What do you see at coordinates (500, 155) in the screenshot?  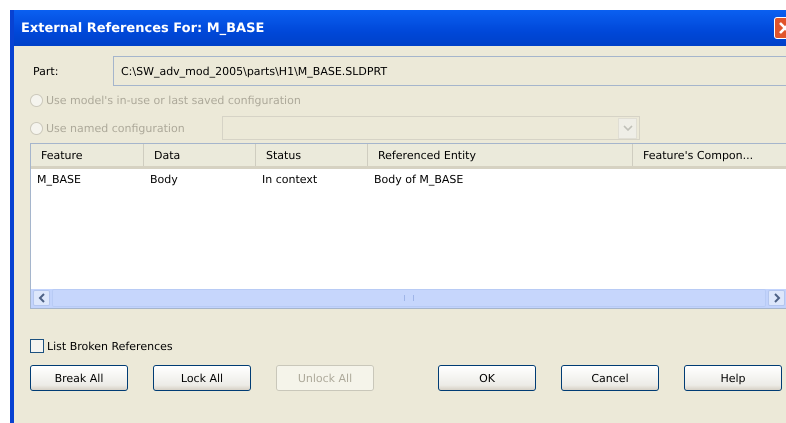 I see `column-header: Referenced Entity` at bounding box center [500, 155].